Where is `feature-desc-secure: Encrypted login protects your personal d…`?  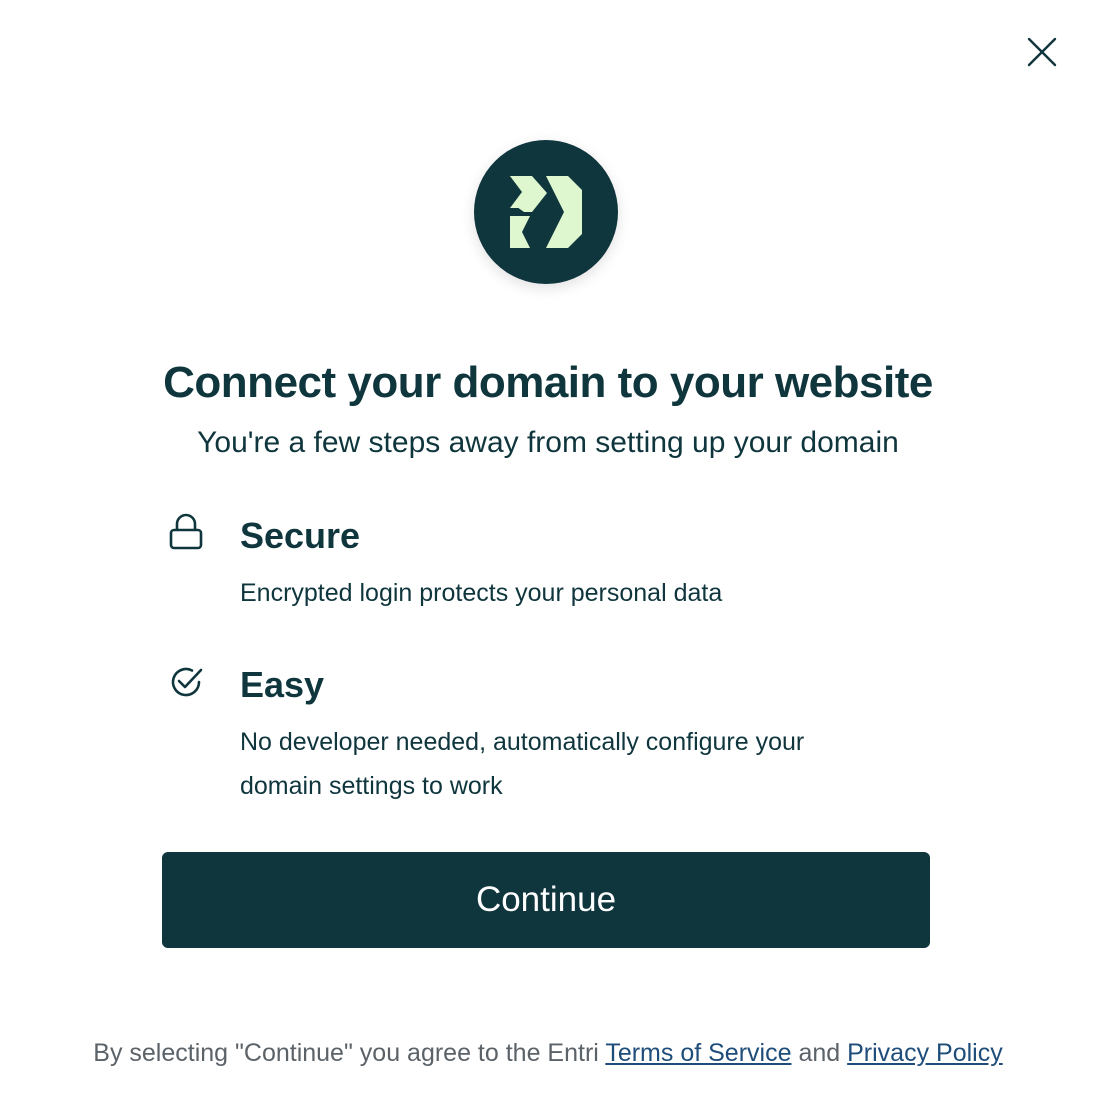
feature-desc-secure: Encrypted login protects your personal d… is located at coordinates (481, 593).